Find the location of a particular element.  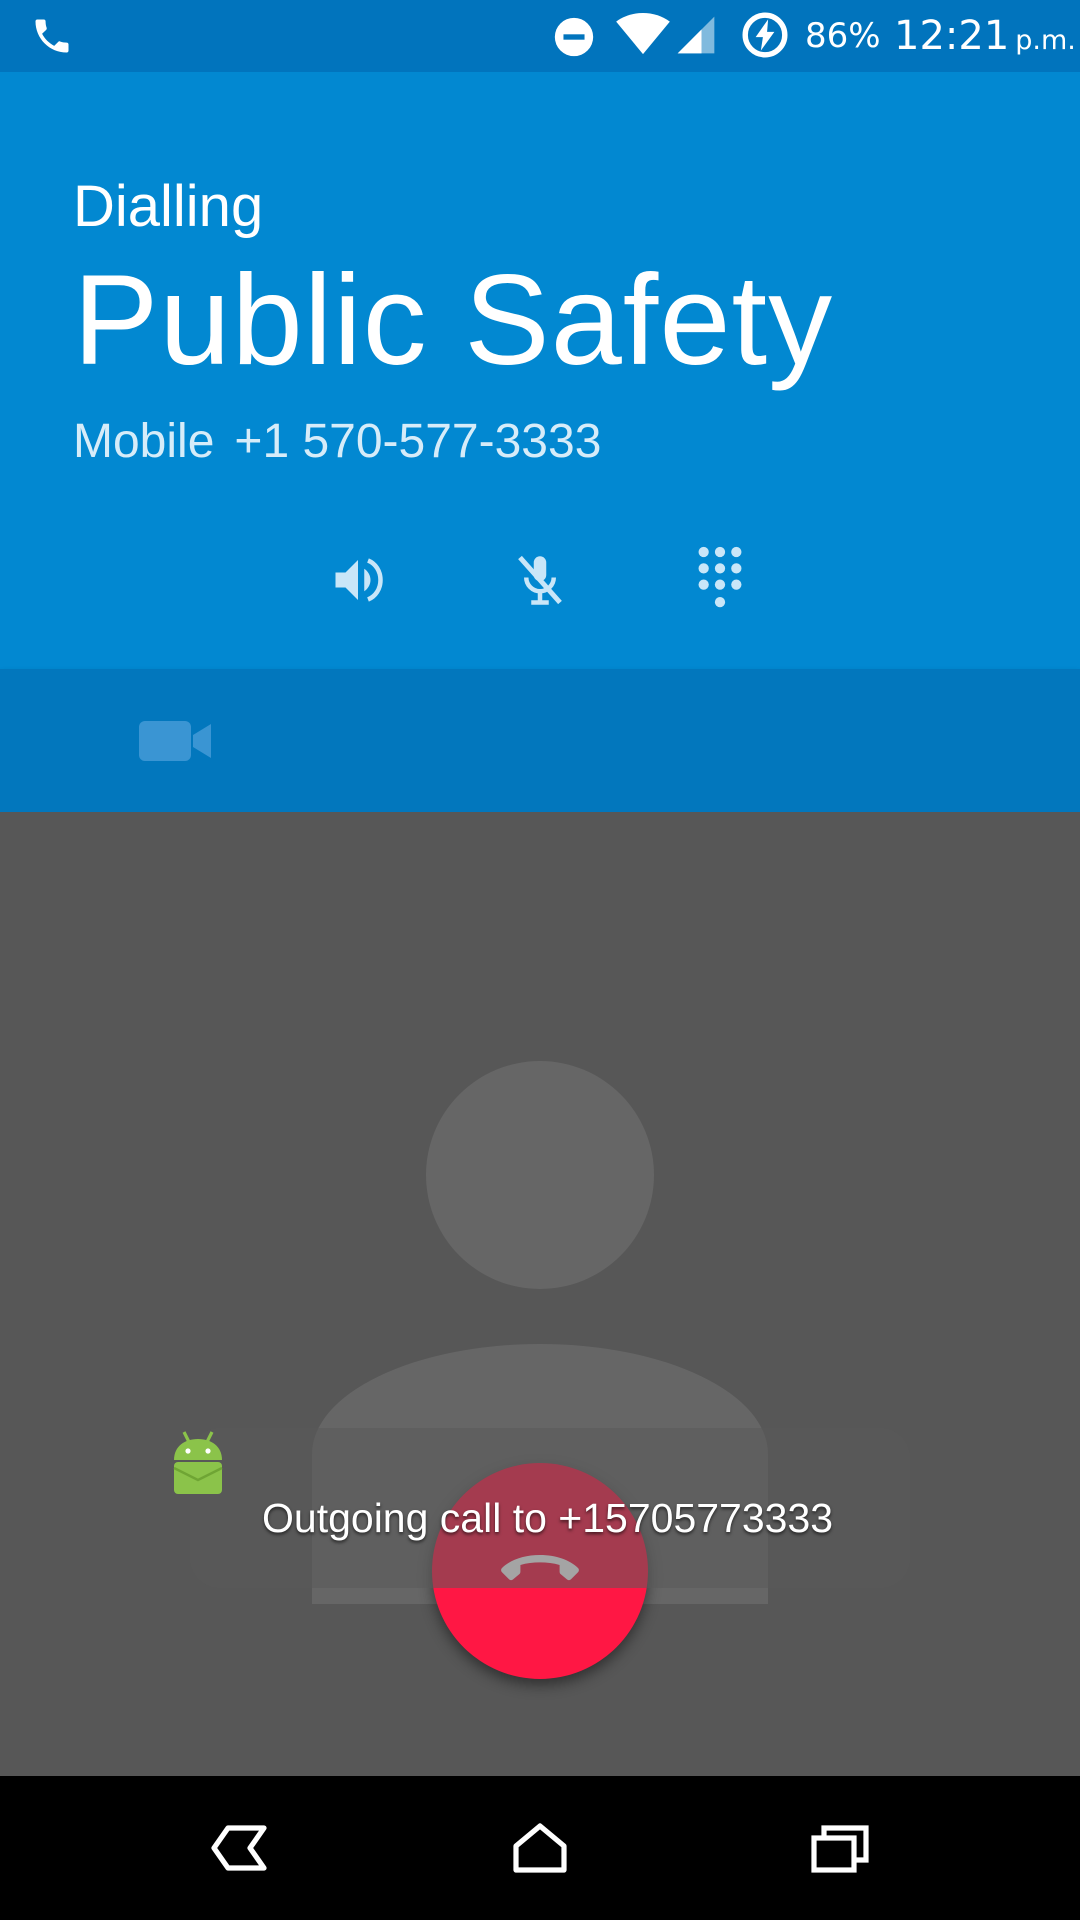

phone-number: +1 570-577-3333 is located at coordinates (418, 441).